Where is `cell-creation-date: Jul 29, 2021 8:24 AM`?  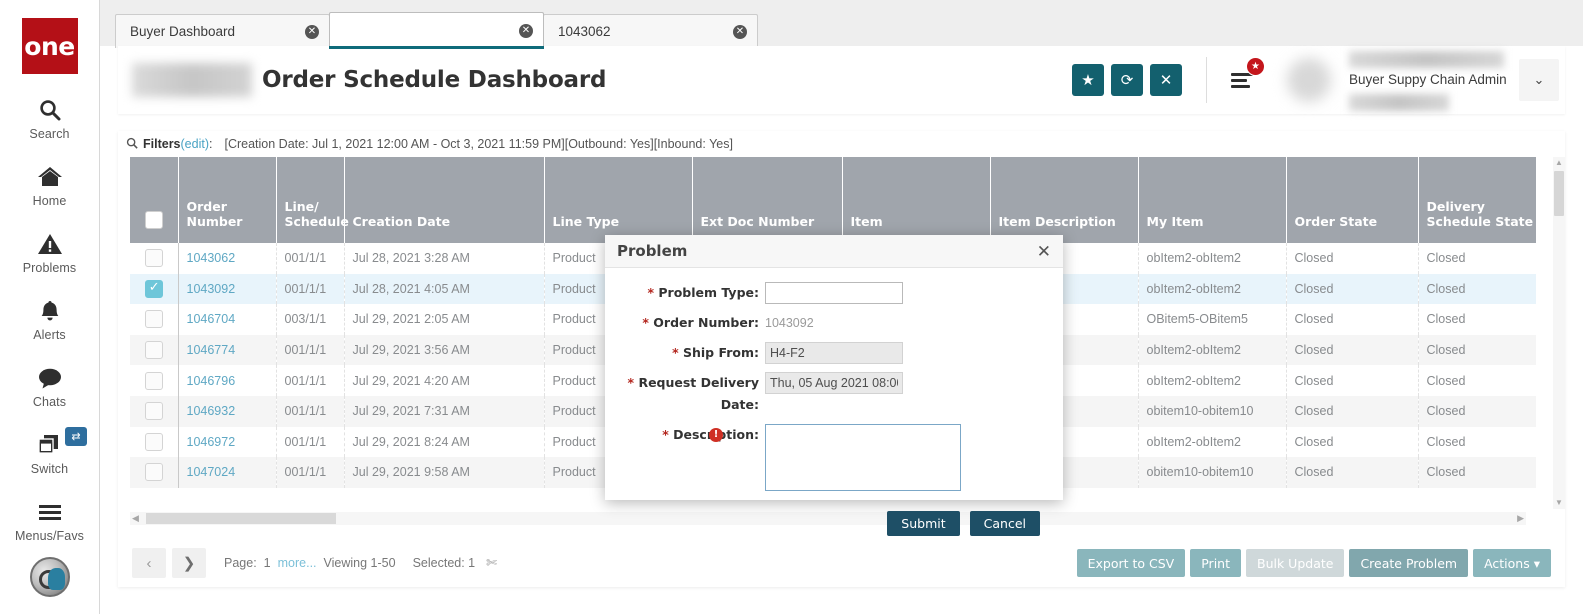 cell-creation-date: Jul 29, 2021 8:24 AM is located at coordinates (444, 442).